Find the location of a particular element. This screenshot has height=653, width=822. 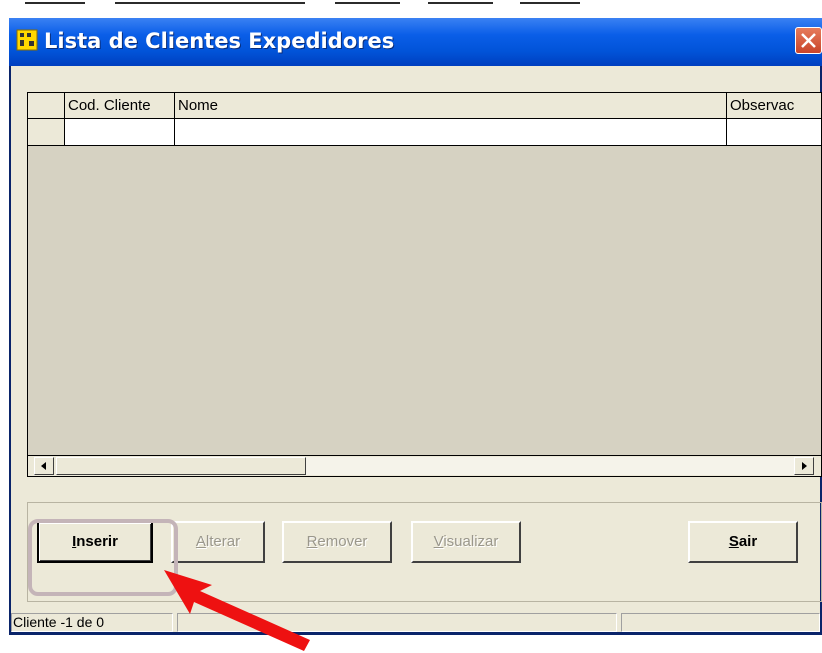

visualizar-button: Visualizar is located at coordinates (466, 542).